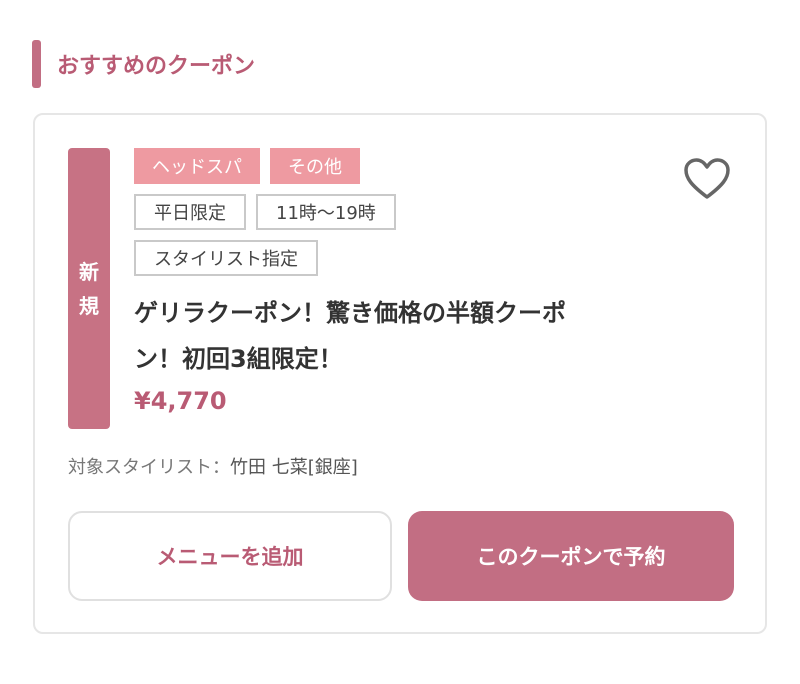 Image resolution: width=800 pixels, height=684 pixels. Describe the element at coordinates (149, 467) in the screenshot. I see `target-stylist-label: 対象スタイリスト：` at that location.